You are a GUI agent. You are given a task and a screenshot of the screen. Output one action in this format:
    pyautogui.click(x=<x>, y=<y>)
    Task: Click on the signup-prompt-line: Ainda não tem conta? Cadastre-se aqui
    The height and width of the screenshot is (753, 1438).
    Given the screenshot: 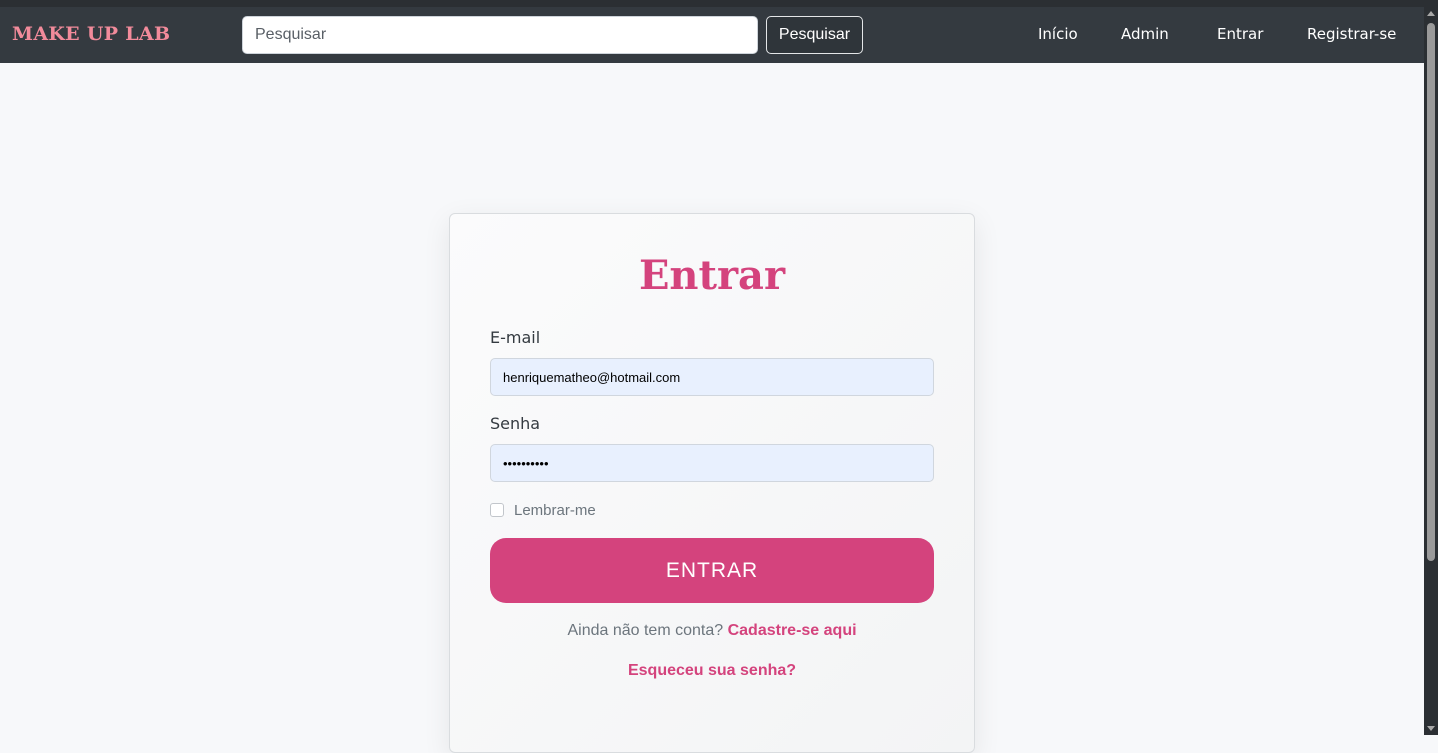 What is the action you would take?
    pyautogui.click(x=712, y=631)
    